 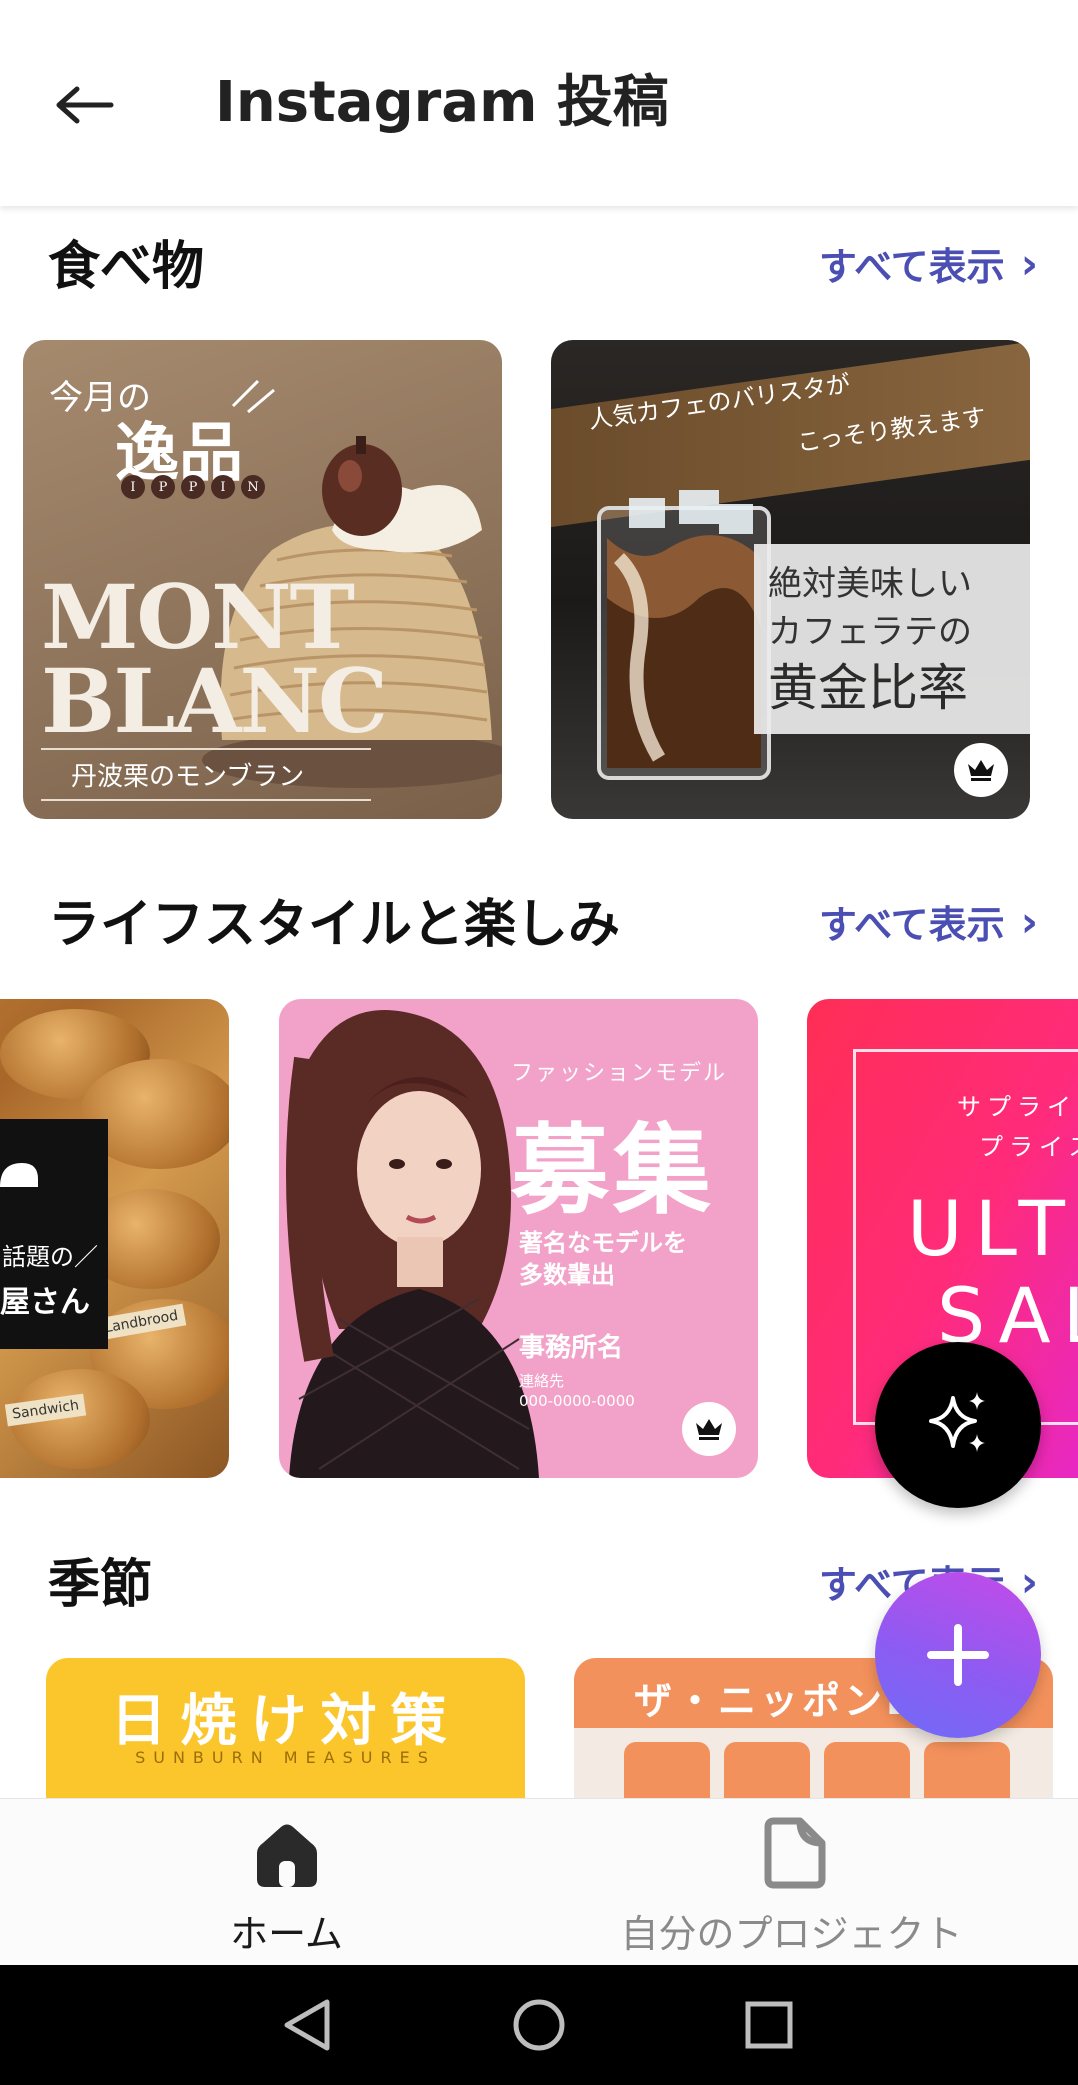 I want to click on arrow-left-icon, so click(x=85, y=105).